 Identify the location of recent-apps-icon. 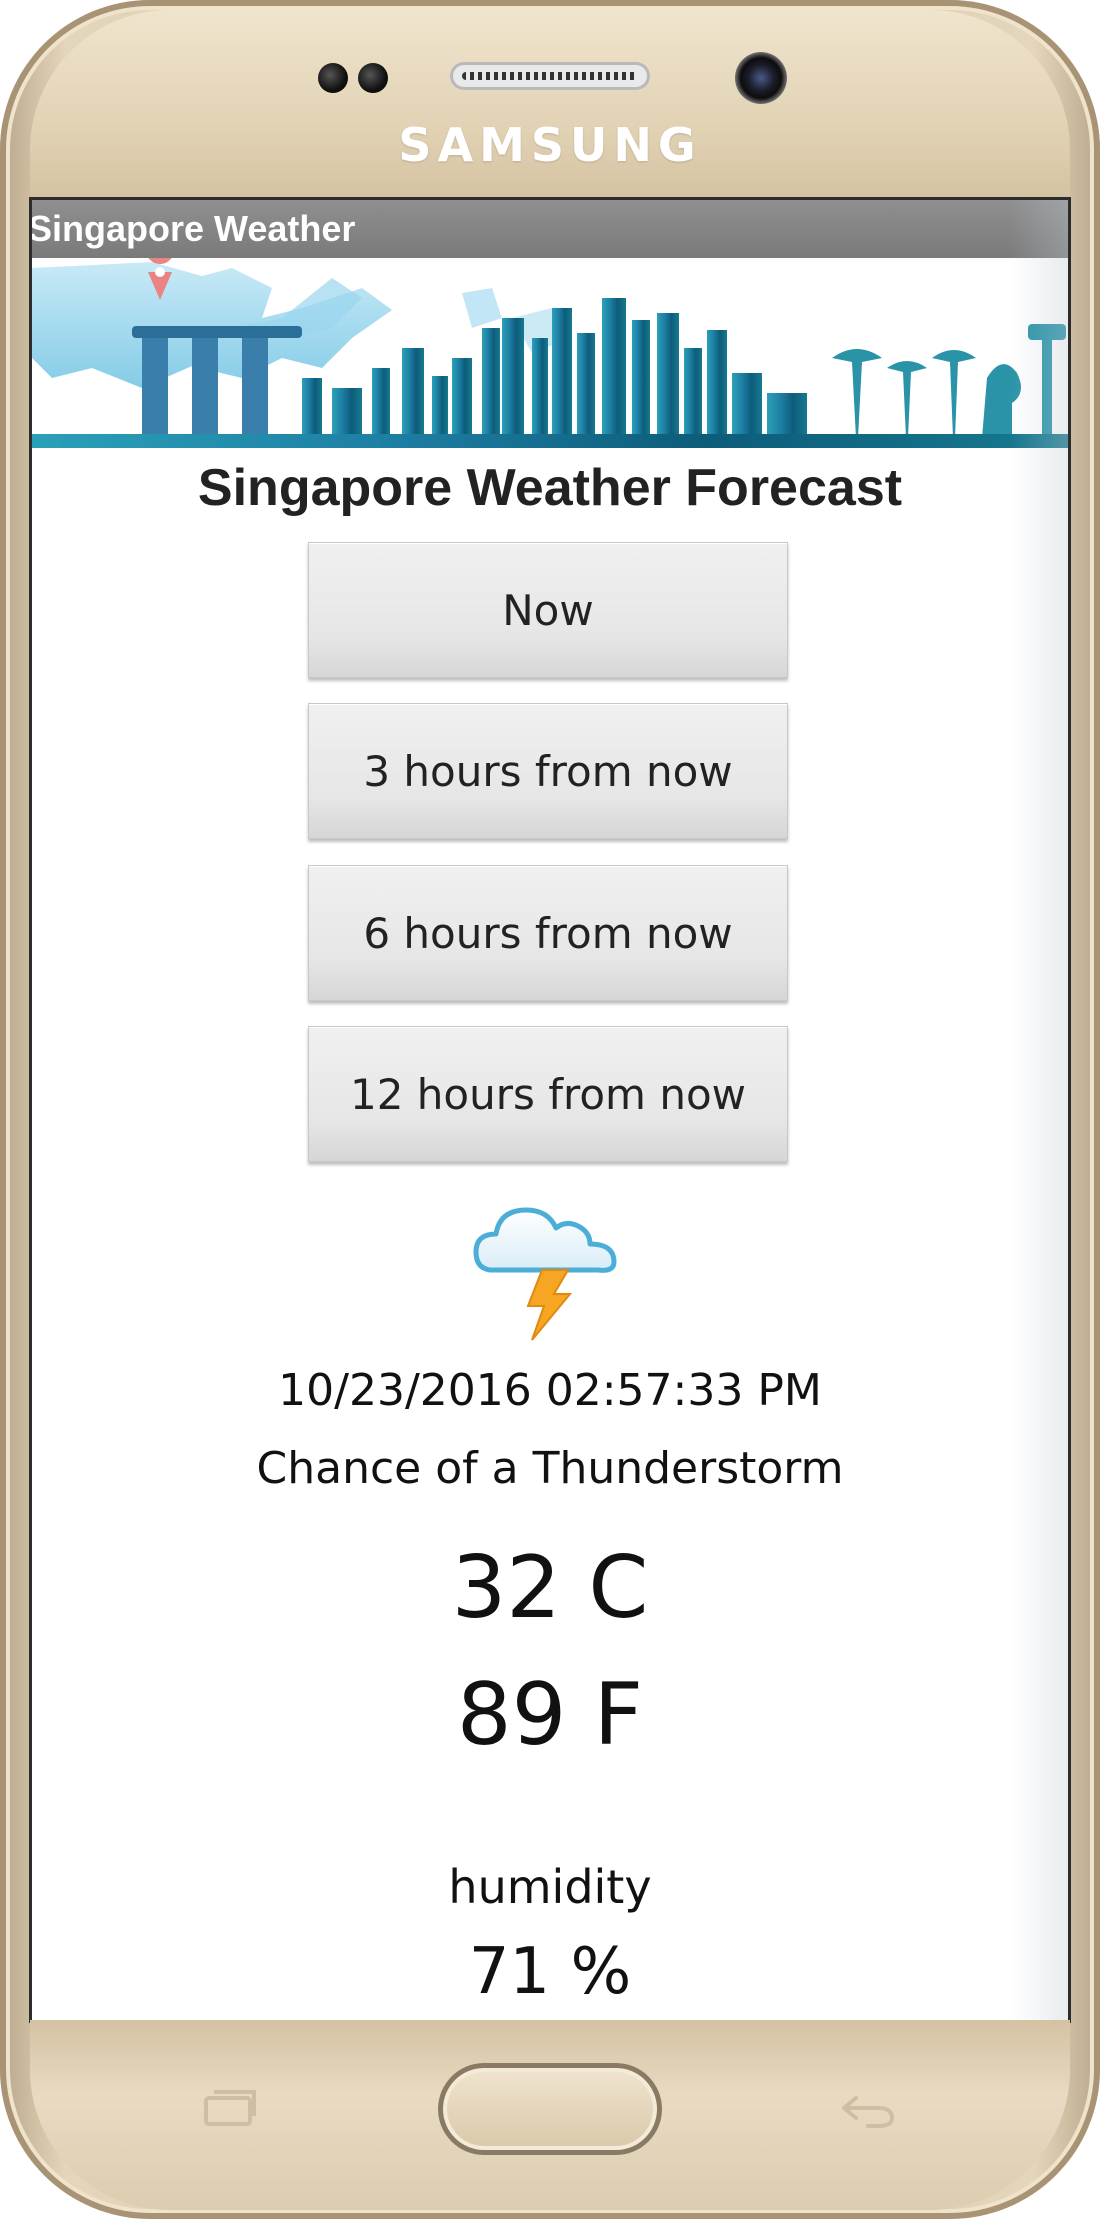
(230, 2108).